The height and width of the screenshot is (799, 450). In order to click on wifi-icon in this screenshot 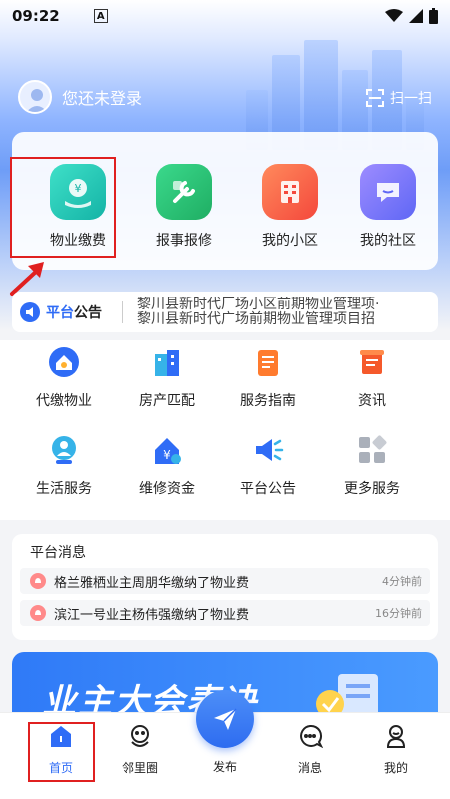, I will do `click(394, 15)`.